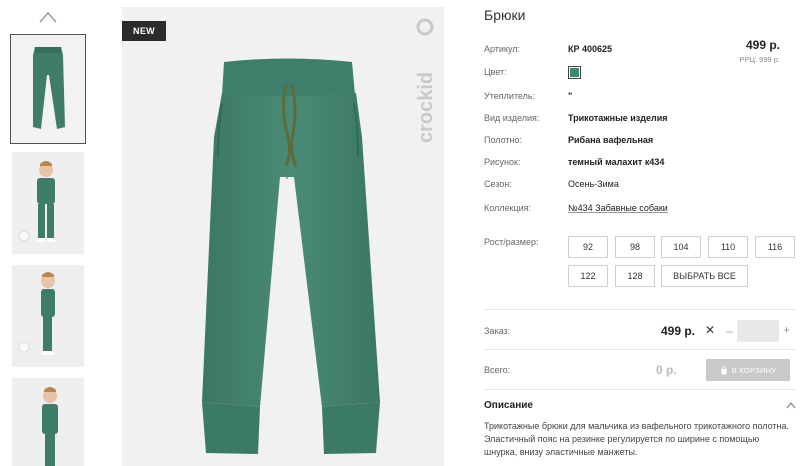  What do you see at coordinates (754, 370) in the screenshot?
I see `add-to-cart-label: В КОРЗИНУ` at bounding box center [754, 370].